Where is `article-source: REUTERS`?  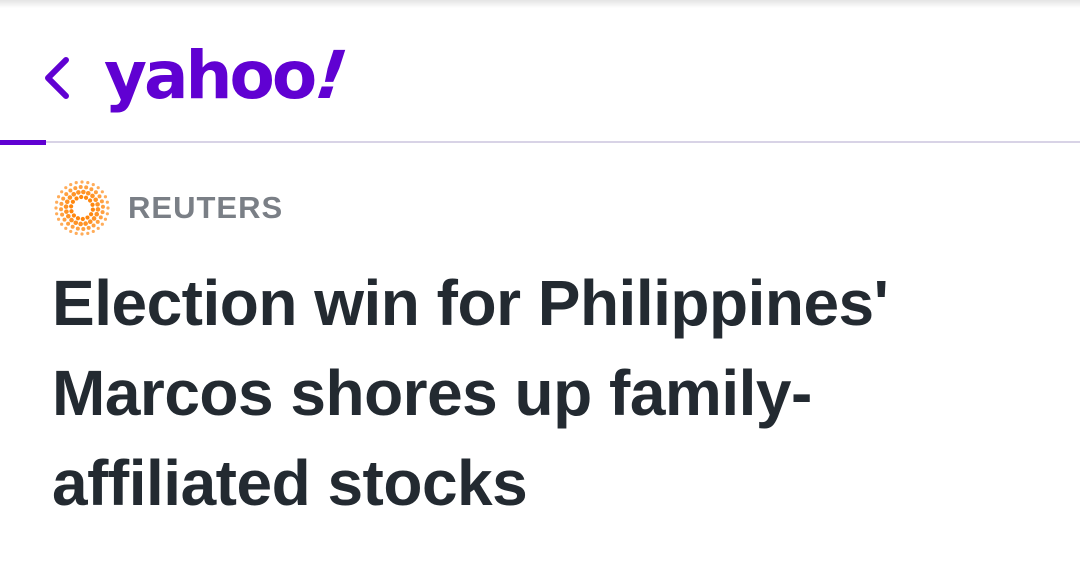 article-source: REUTERS is located at coordinates (167, 208).